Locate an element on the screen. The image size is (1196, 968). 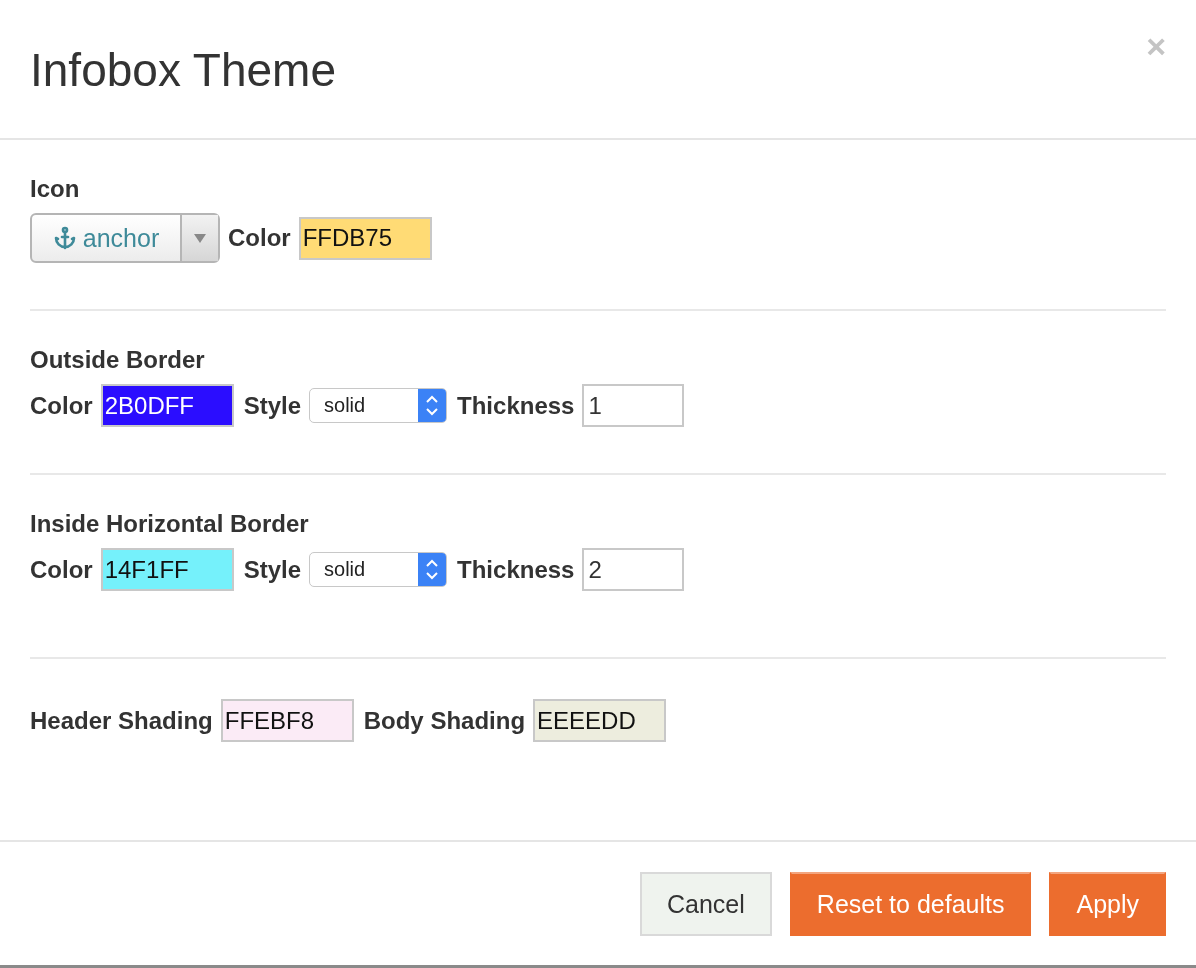
field-label: Body Shading is located at coordinates (444, 720).